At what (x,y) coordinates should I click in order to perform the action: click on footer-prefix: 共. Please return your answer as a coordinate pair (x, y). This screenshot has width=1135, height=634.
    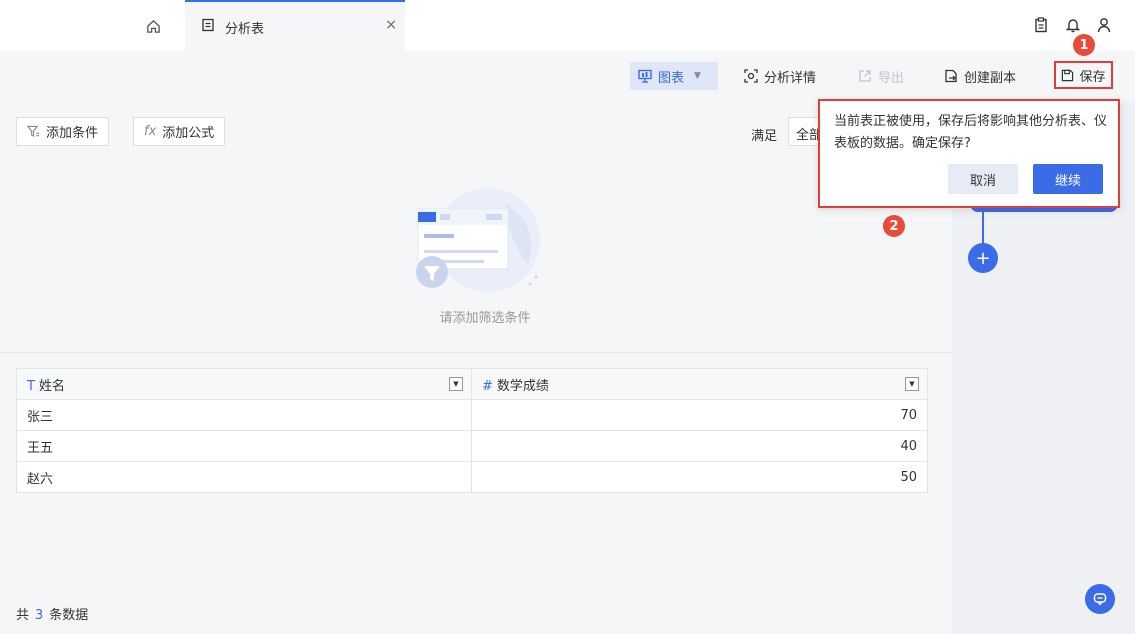
    Looking at the image, I should click on (23, 615).